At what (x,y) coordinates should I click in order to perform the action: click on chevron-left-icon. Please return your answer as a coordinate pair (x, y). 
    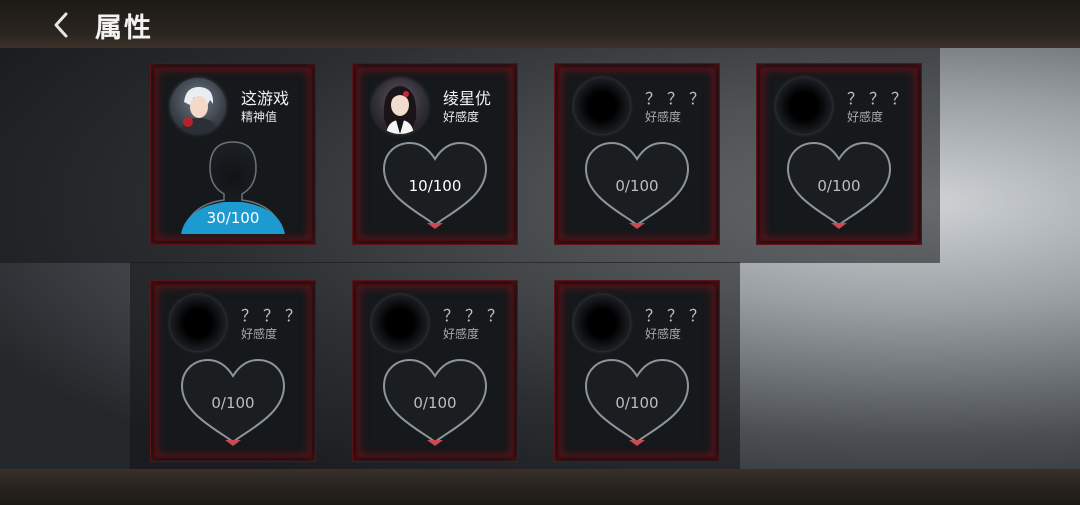
    Looking at the image, I should click on (61, 25).